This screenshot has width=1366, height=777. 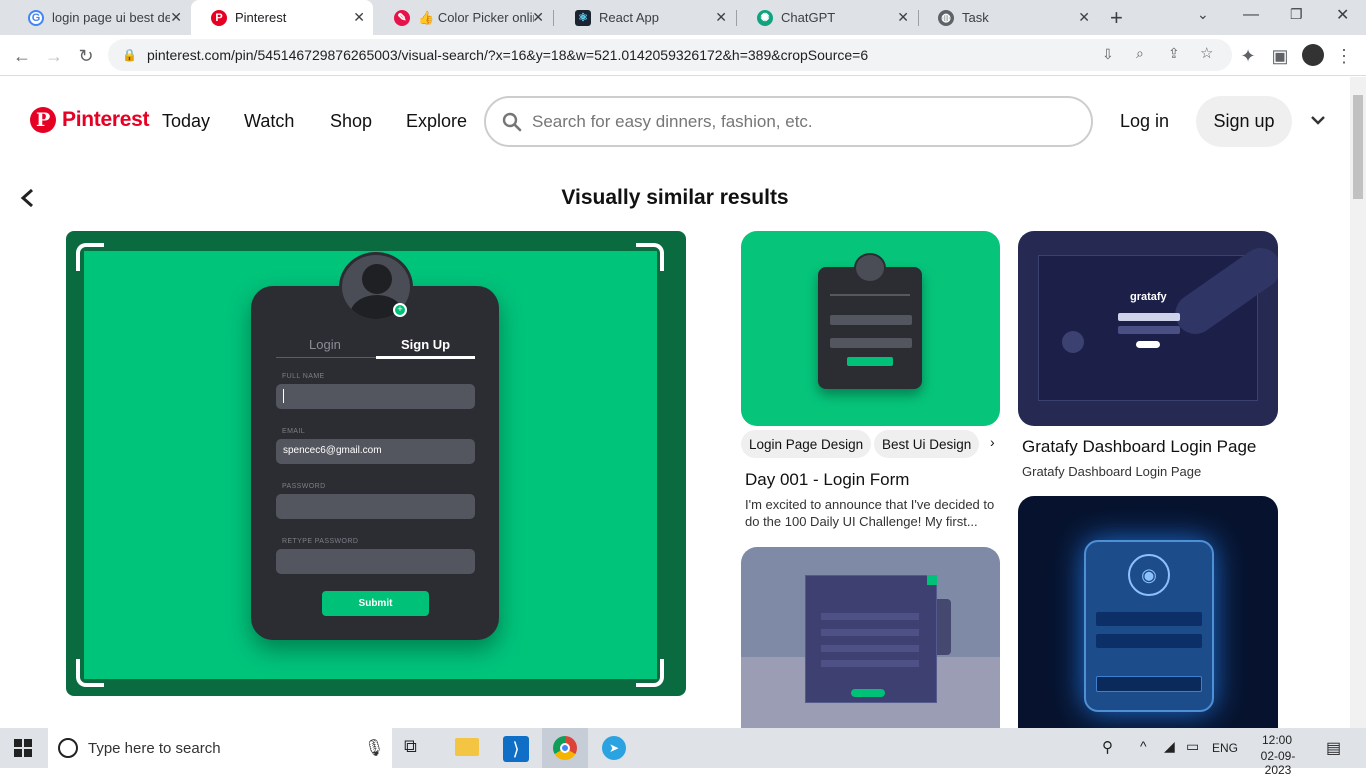 I want to click on telegram-icon: ➤, so click(x=614, y=748).